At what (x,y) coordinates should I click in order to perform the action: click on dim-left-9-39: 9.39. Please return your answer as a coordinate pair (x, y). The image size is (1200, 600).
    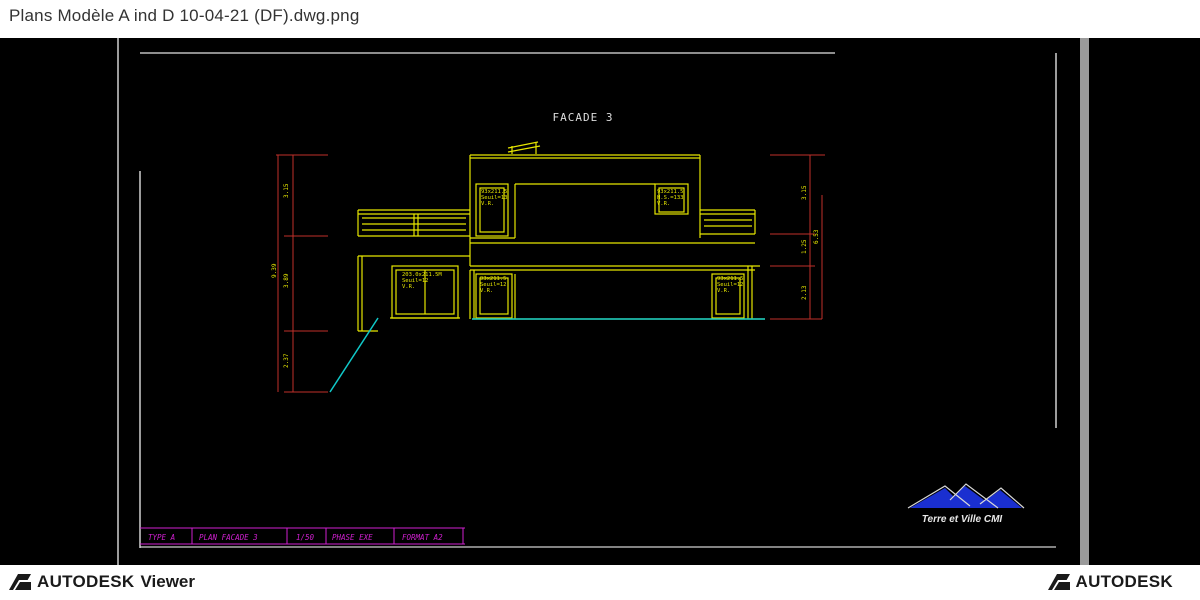
    Looking at the image, I should click on (274, 270).